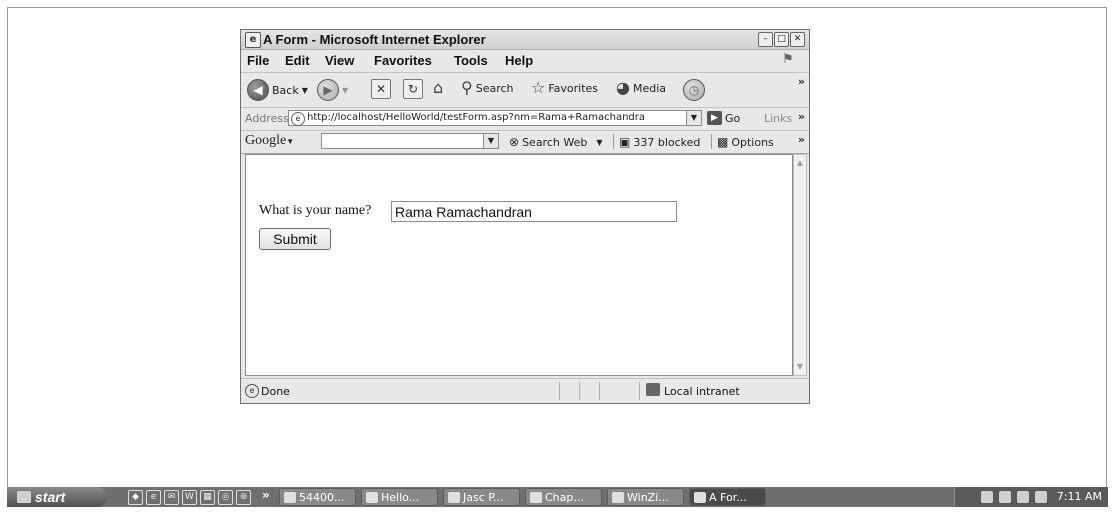  What do you see at coordinates (519, 60) in the screenshot?
I see `menu-help: Help` at bounding box center [519, 60].